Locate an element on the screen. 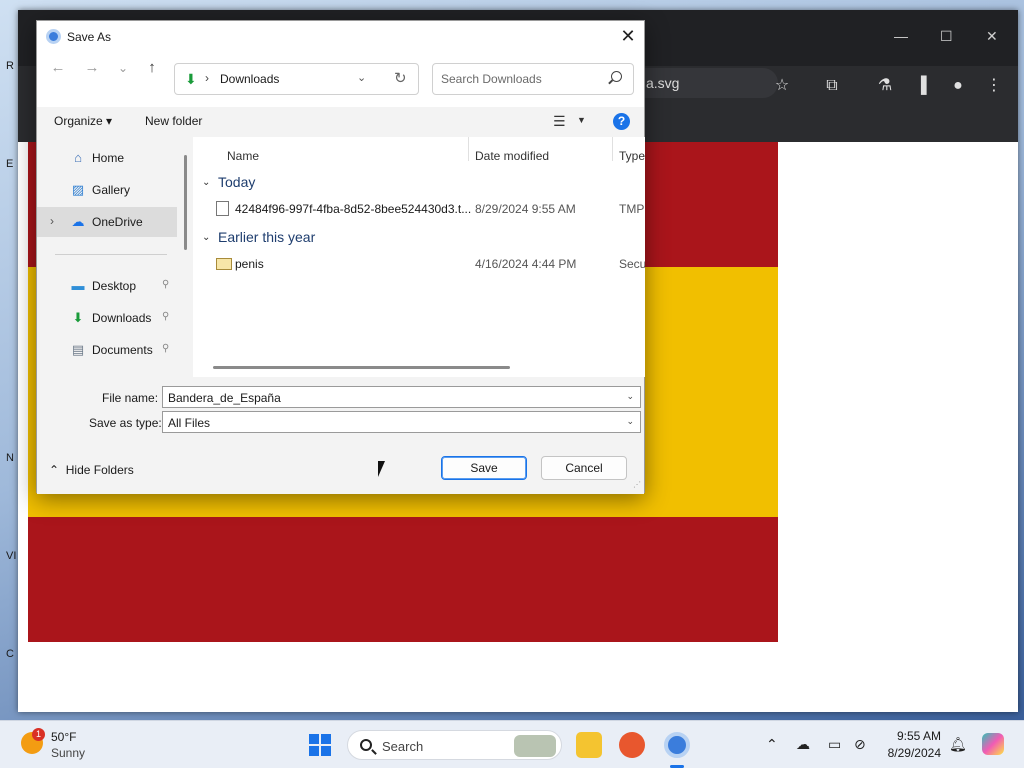  network-icon: ⊘ is located at coordinates (860, 744).